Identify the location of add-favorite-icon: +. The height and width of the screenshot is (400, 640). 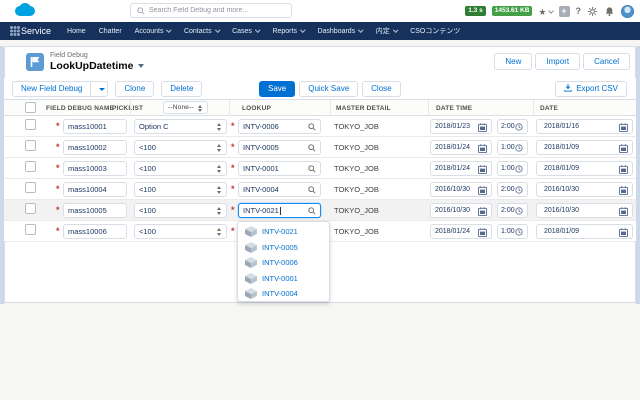
(564, 11).